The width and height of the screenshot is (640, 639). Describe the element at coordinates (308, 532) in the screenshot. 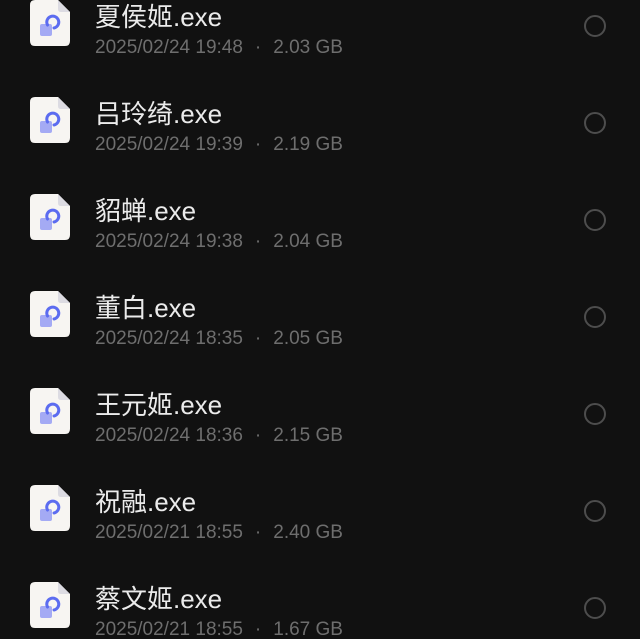

I see `file-size: 2.40 GB` at that location.